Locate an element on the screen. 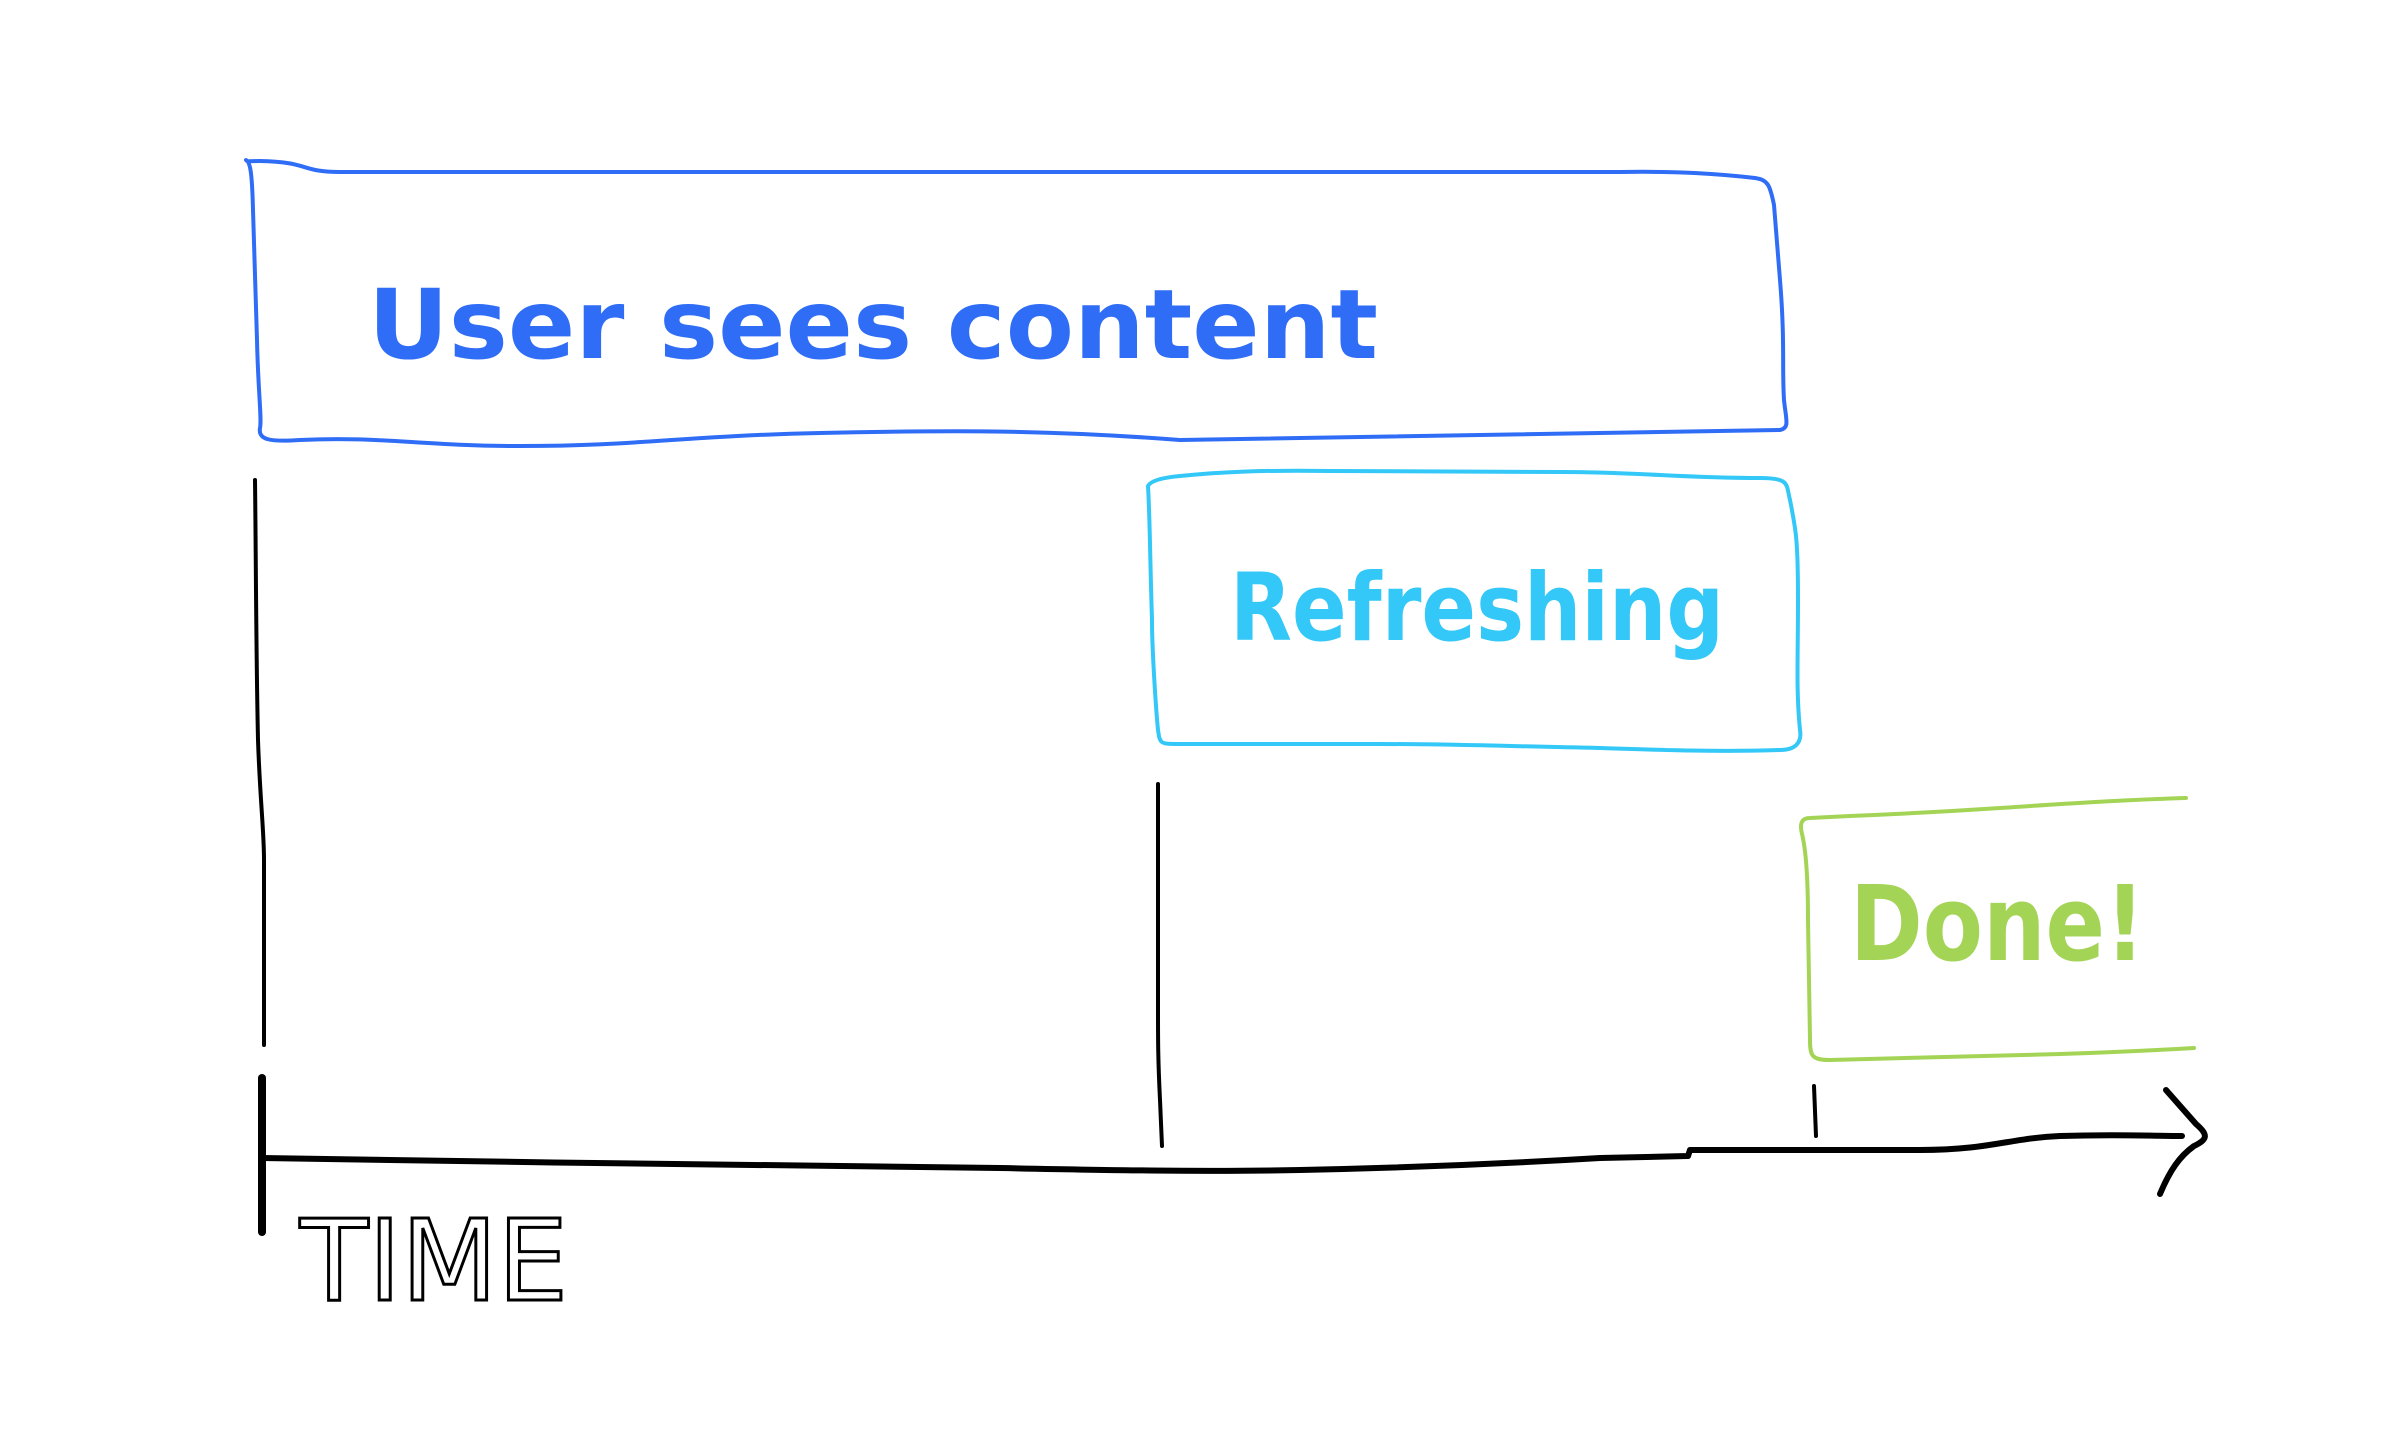  refreshing-box: Refreshing is located at coordinates (1474, 610).